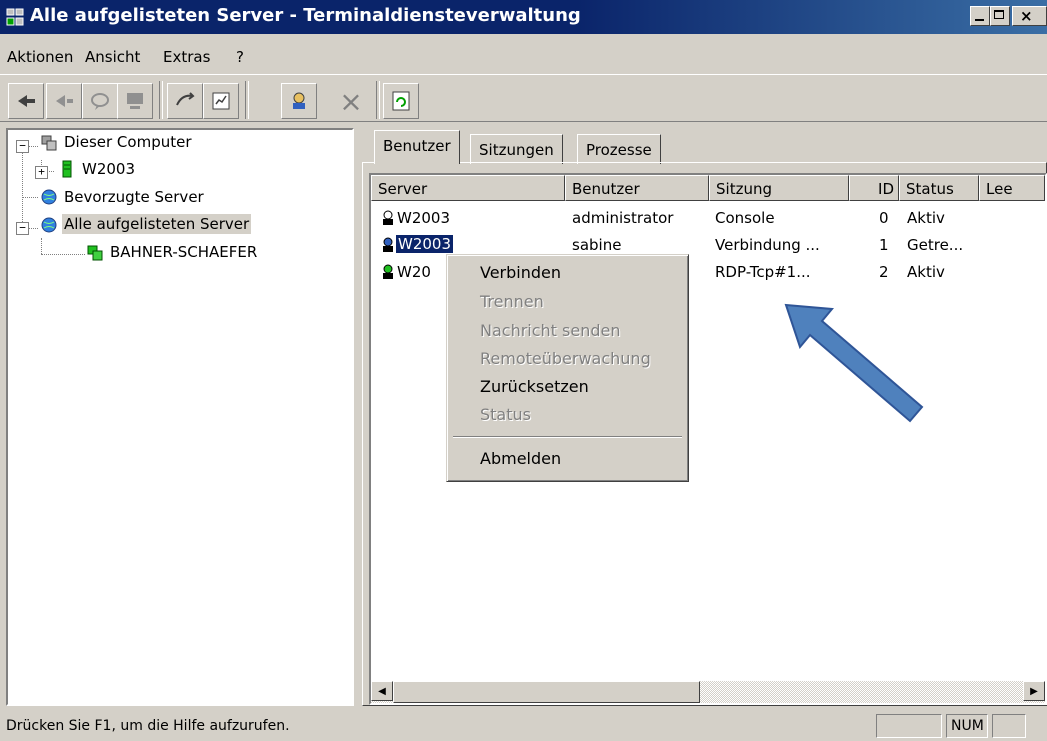 This screenshot has width=1047, height=741. I want to click on refresh-icon, so click(401, 101).